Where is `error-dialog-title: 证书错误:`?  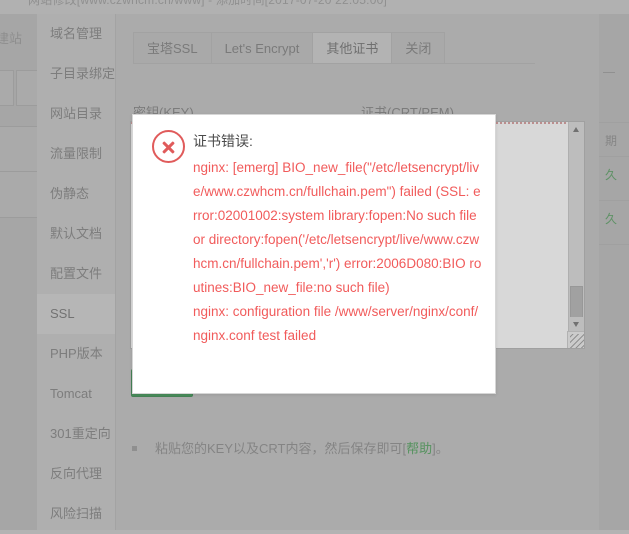
error-dialog-title: 证书错误: is located at coordinates (223, 141).